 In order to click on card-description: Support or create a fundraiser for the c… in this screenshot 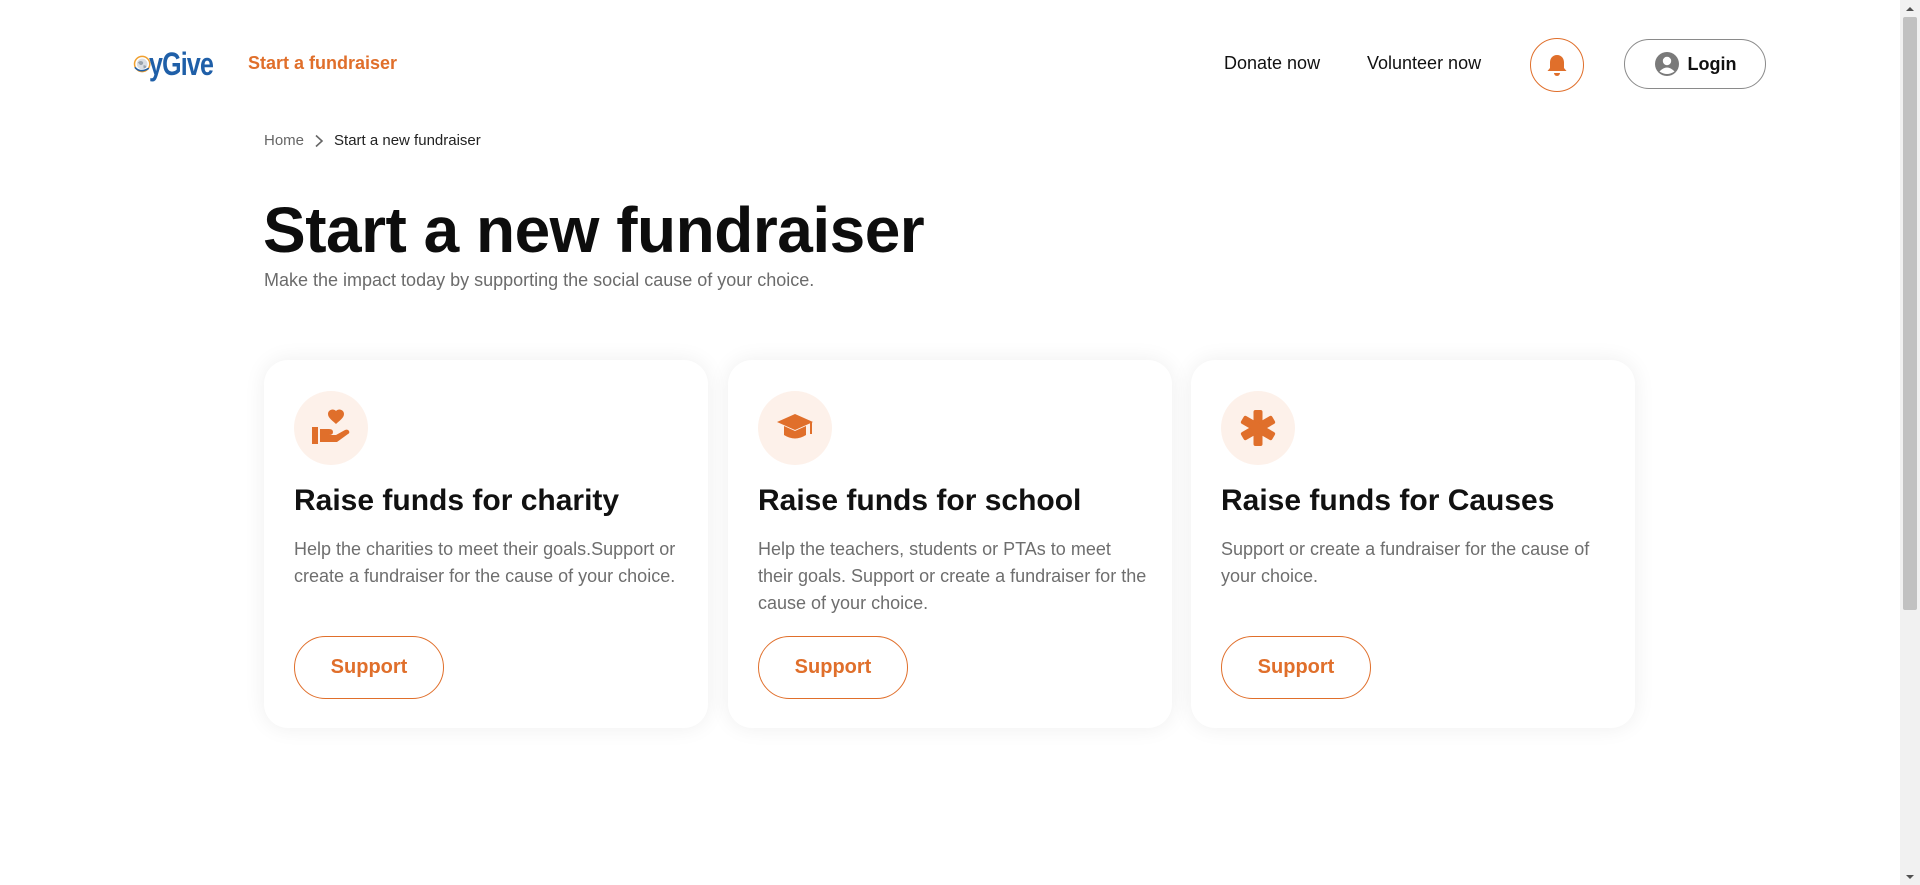, I will do `click(1405, 562)`.